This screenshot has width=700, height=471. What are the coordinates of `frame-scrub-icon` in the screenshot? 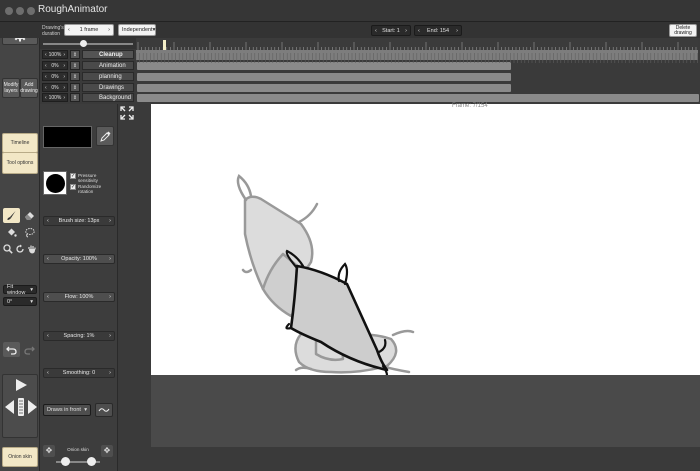 It's located at (21, 407).